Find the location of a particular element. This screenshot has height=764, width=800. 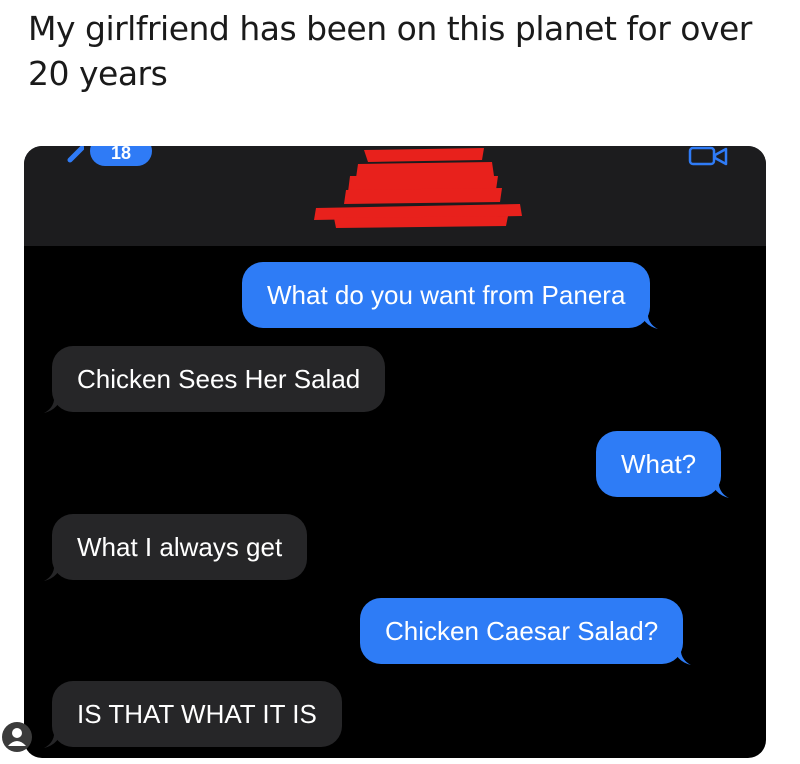

message-bubble-sent: What? is located at coordinates (663, 464).